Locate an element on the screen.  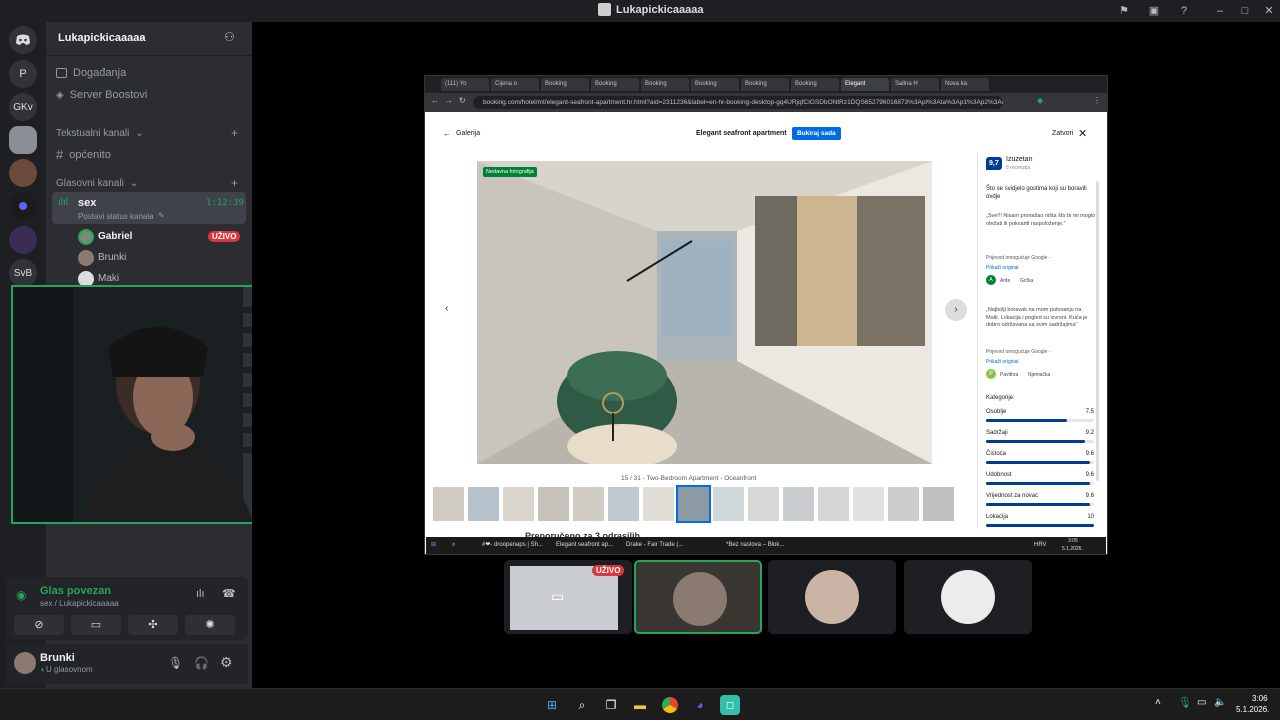
add-channel-icon: + is located at coordinates (234, 133).